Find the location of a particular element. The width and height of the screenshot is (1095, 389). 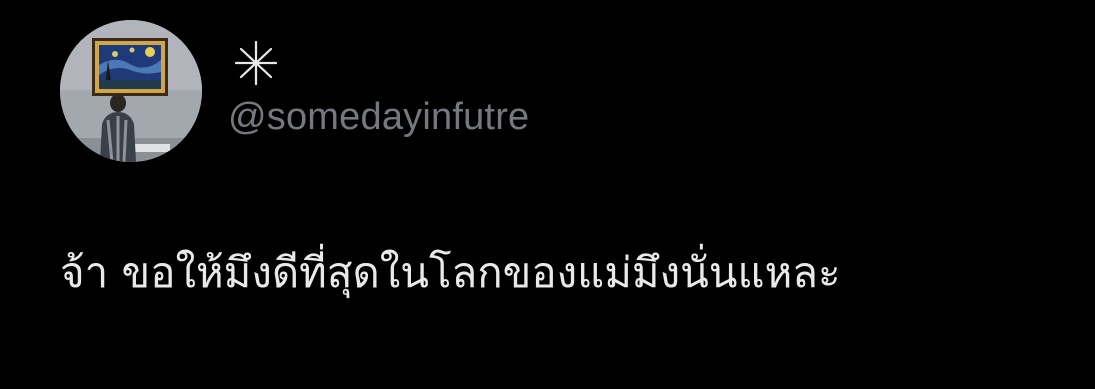

asterisk-icon is located at coordinates (256, 63).